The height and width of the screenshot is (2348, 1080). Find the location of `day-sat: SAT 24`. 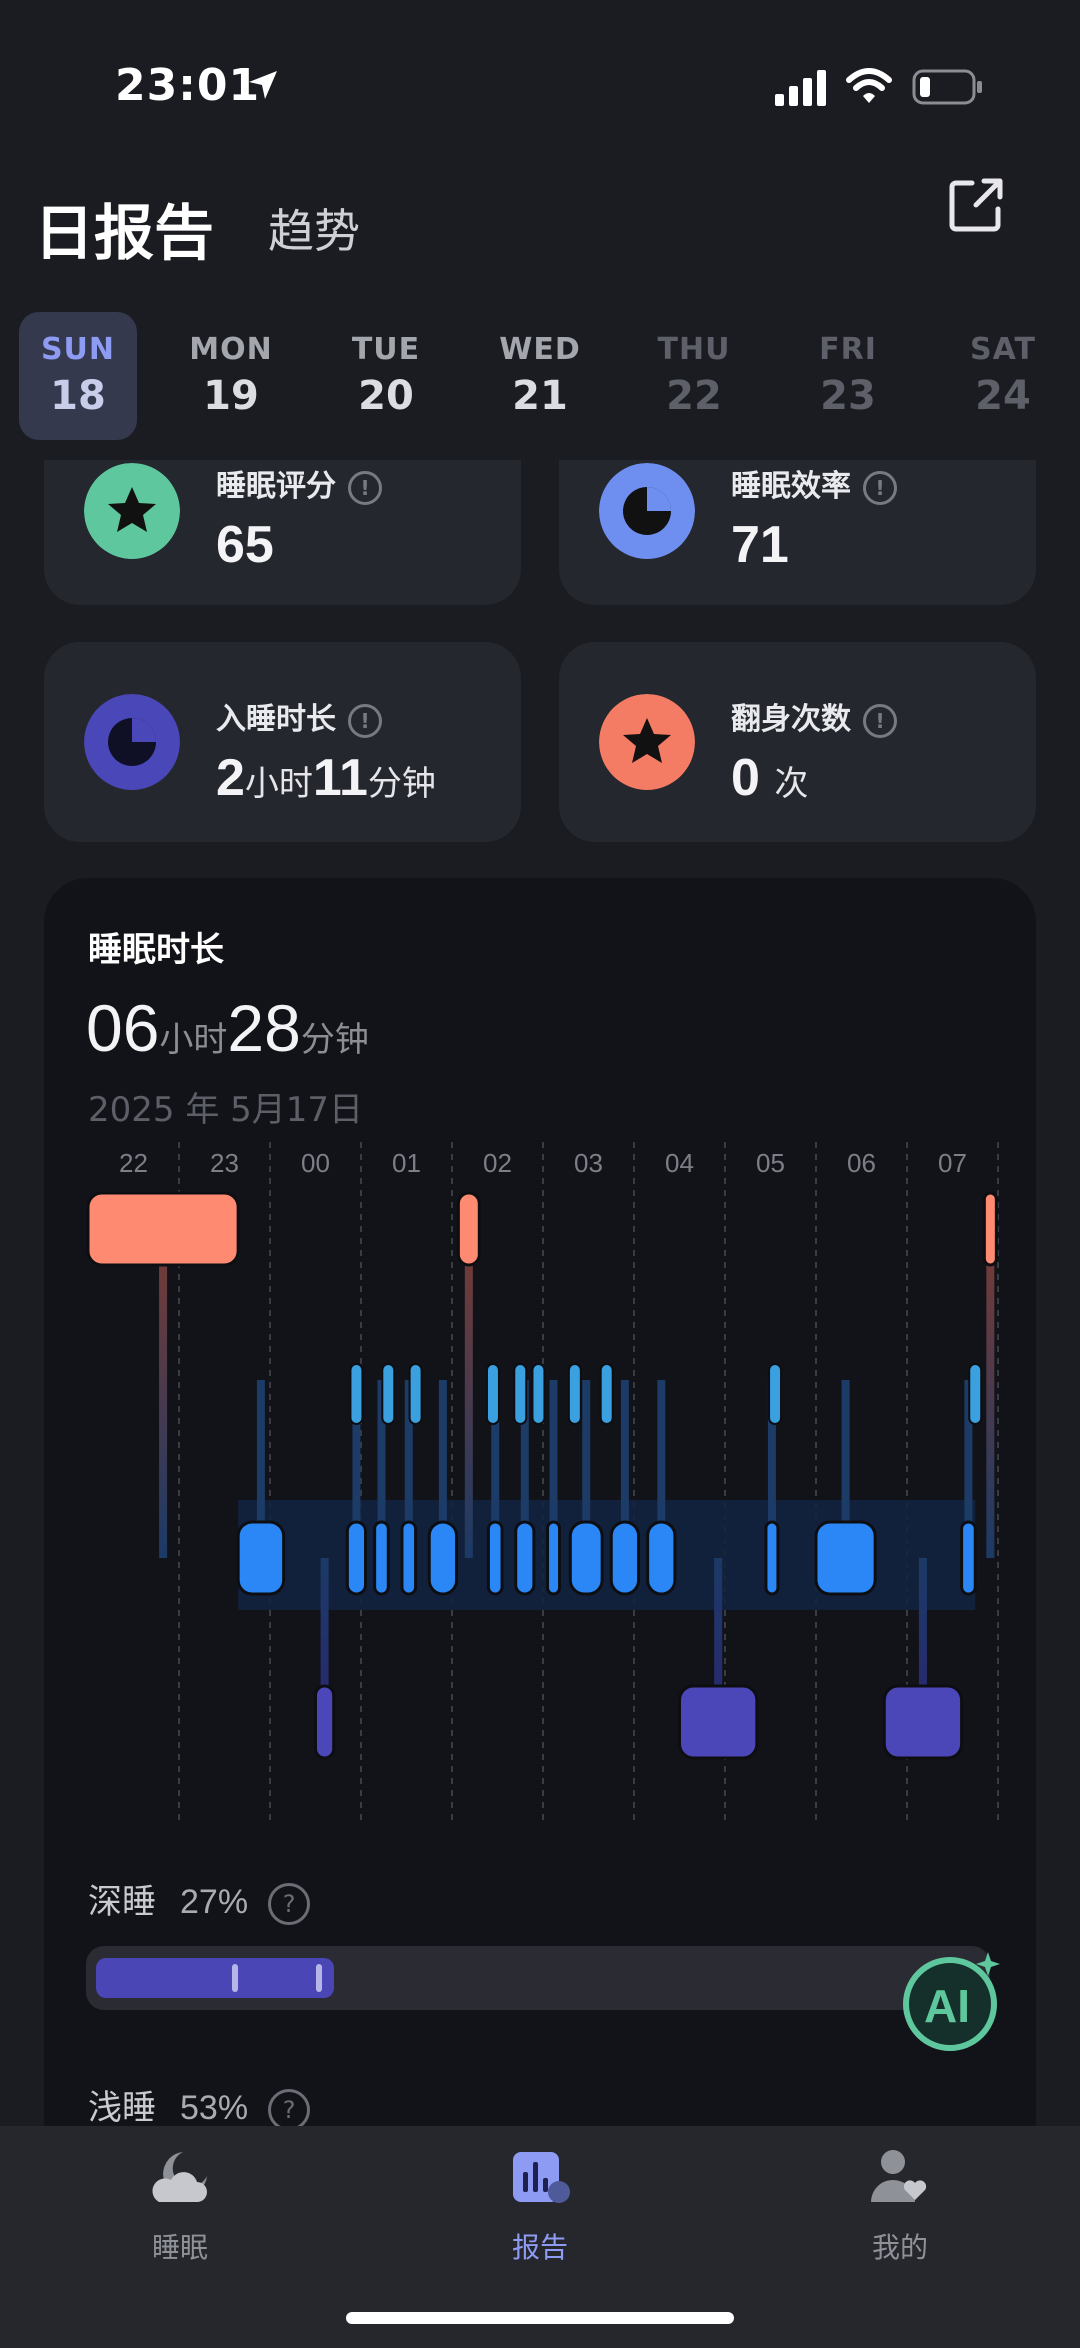

day-sat: SAT 24 is located at coordinates (1003, 376).